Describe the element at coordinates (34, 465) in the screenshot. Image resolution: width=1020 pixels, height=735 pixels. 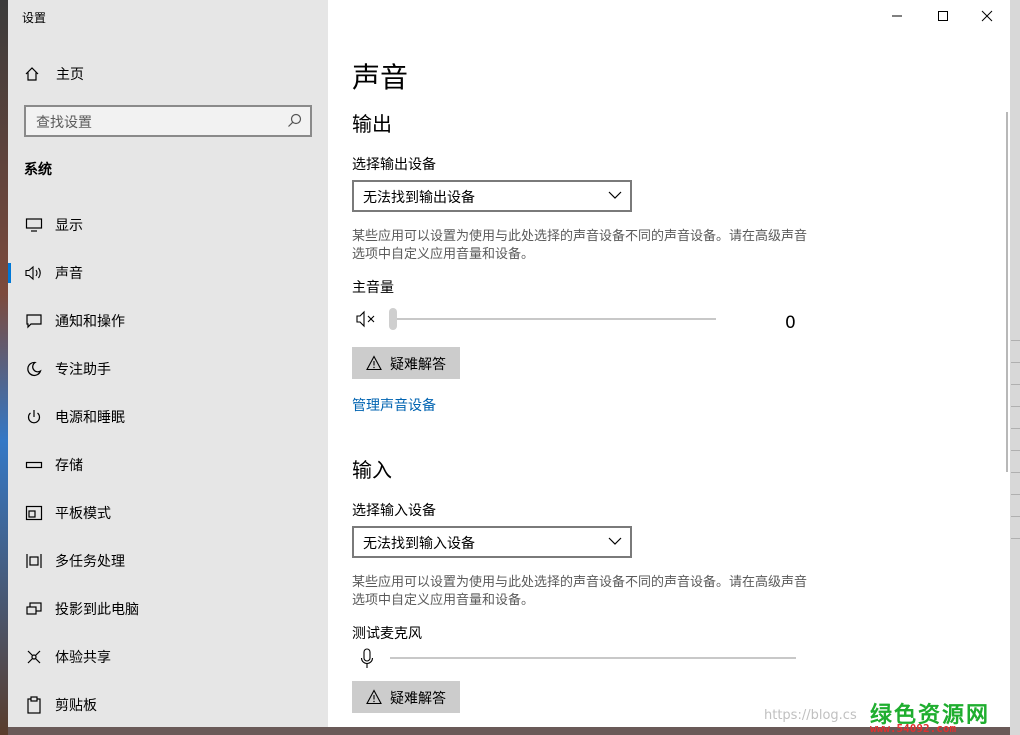
I see `storage-icon` at that location.